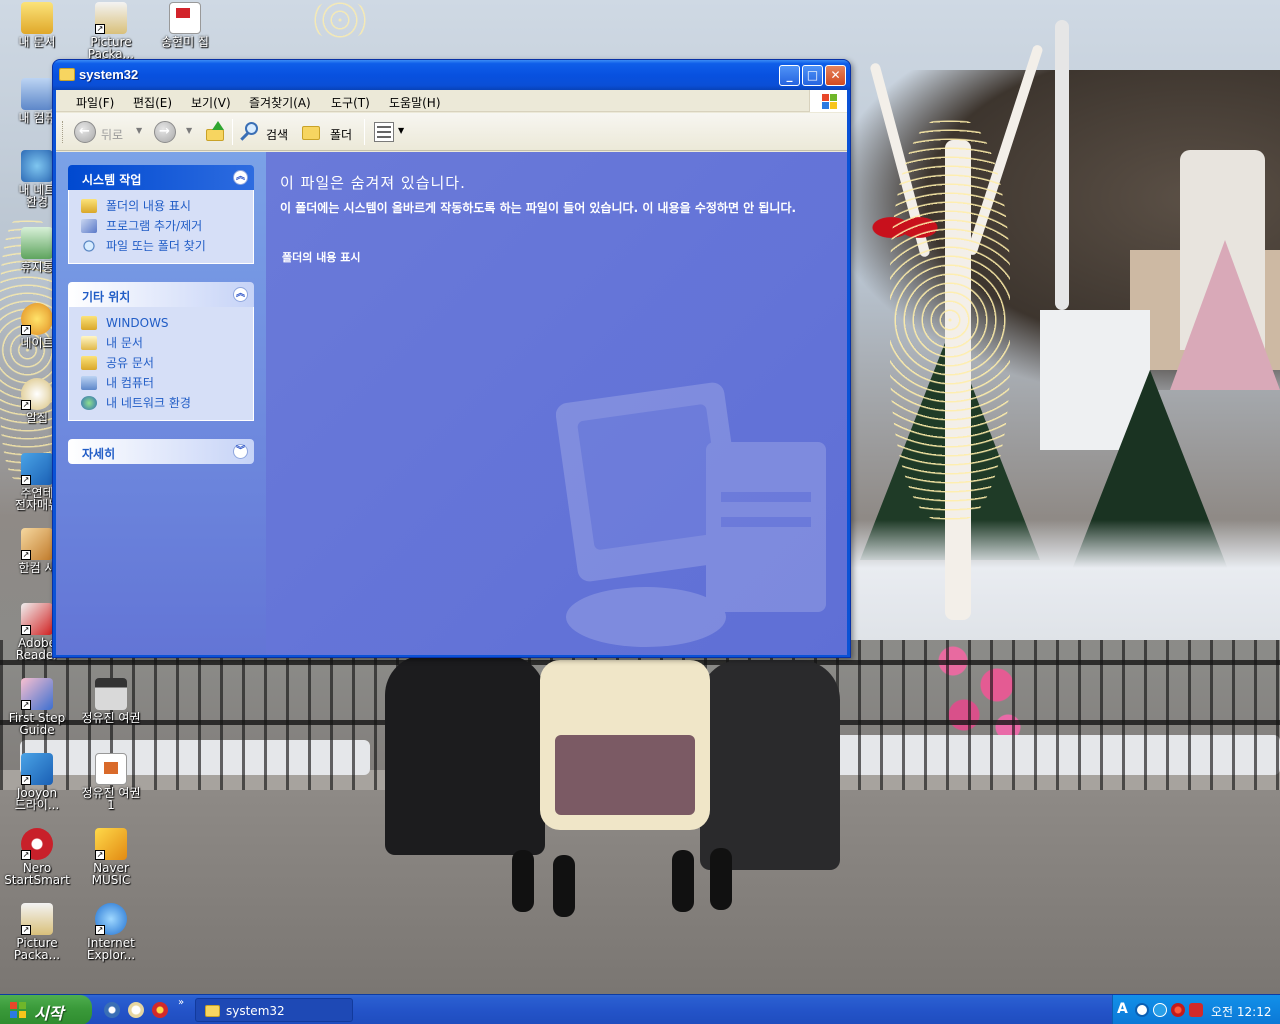 This screenshot has height=1024, width=1280. I want to click on system-tasks-list: 폴더의 내용 표시 프로그램 추가/제거 파일 또는 폴더 찾기, so click(161, 227).